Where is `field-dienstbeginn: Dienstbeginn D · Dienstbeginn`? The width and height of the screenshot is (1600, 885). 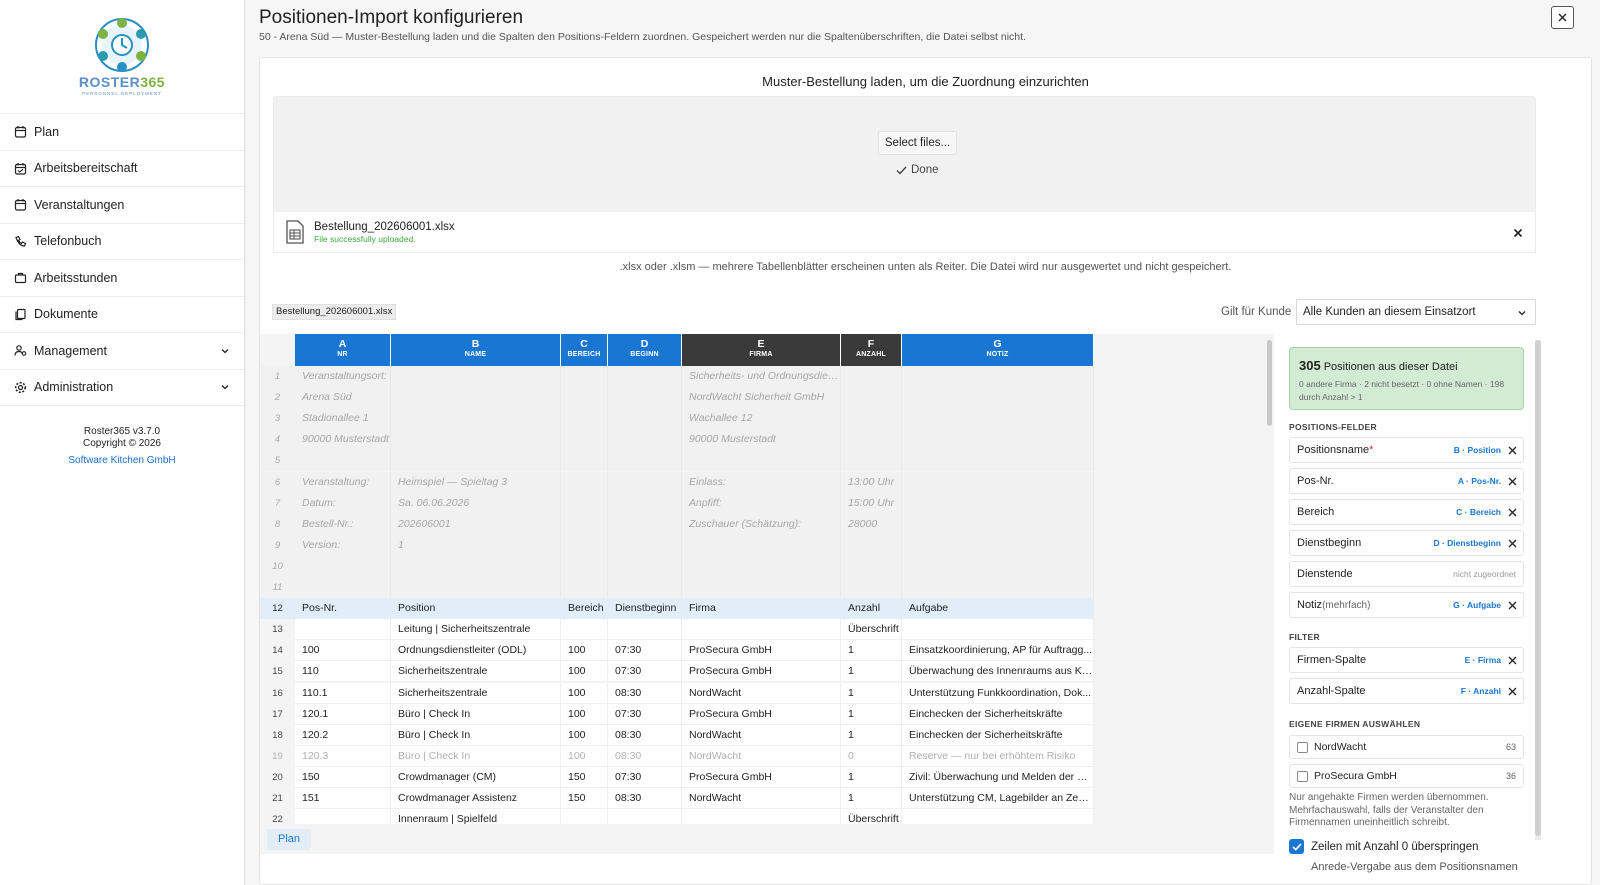 field-dienstbeginn: Dienstbeginn D · Dienstbeginn is located at coordinates (1406, 543).